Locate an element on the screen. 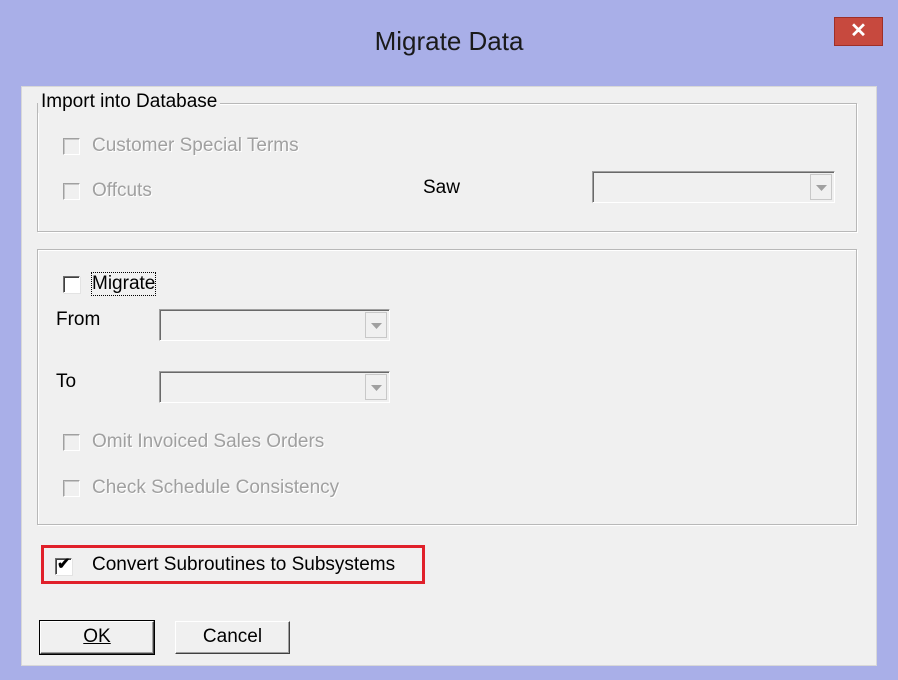 The image size is (898, 680). from-dropdown is located at coordinates (274, 325).